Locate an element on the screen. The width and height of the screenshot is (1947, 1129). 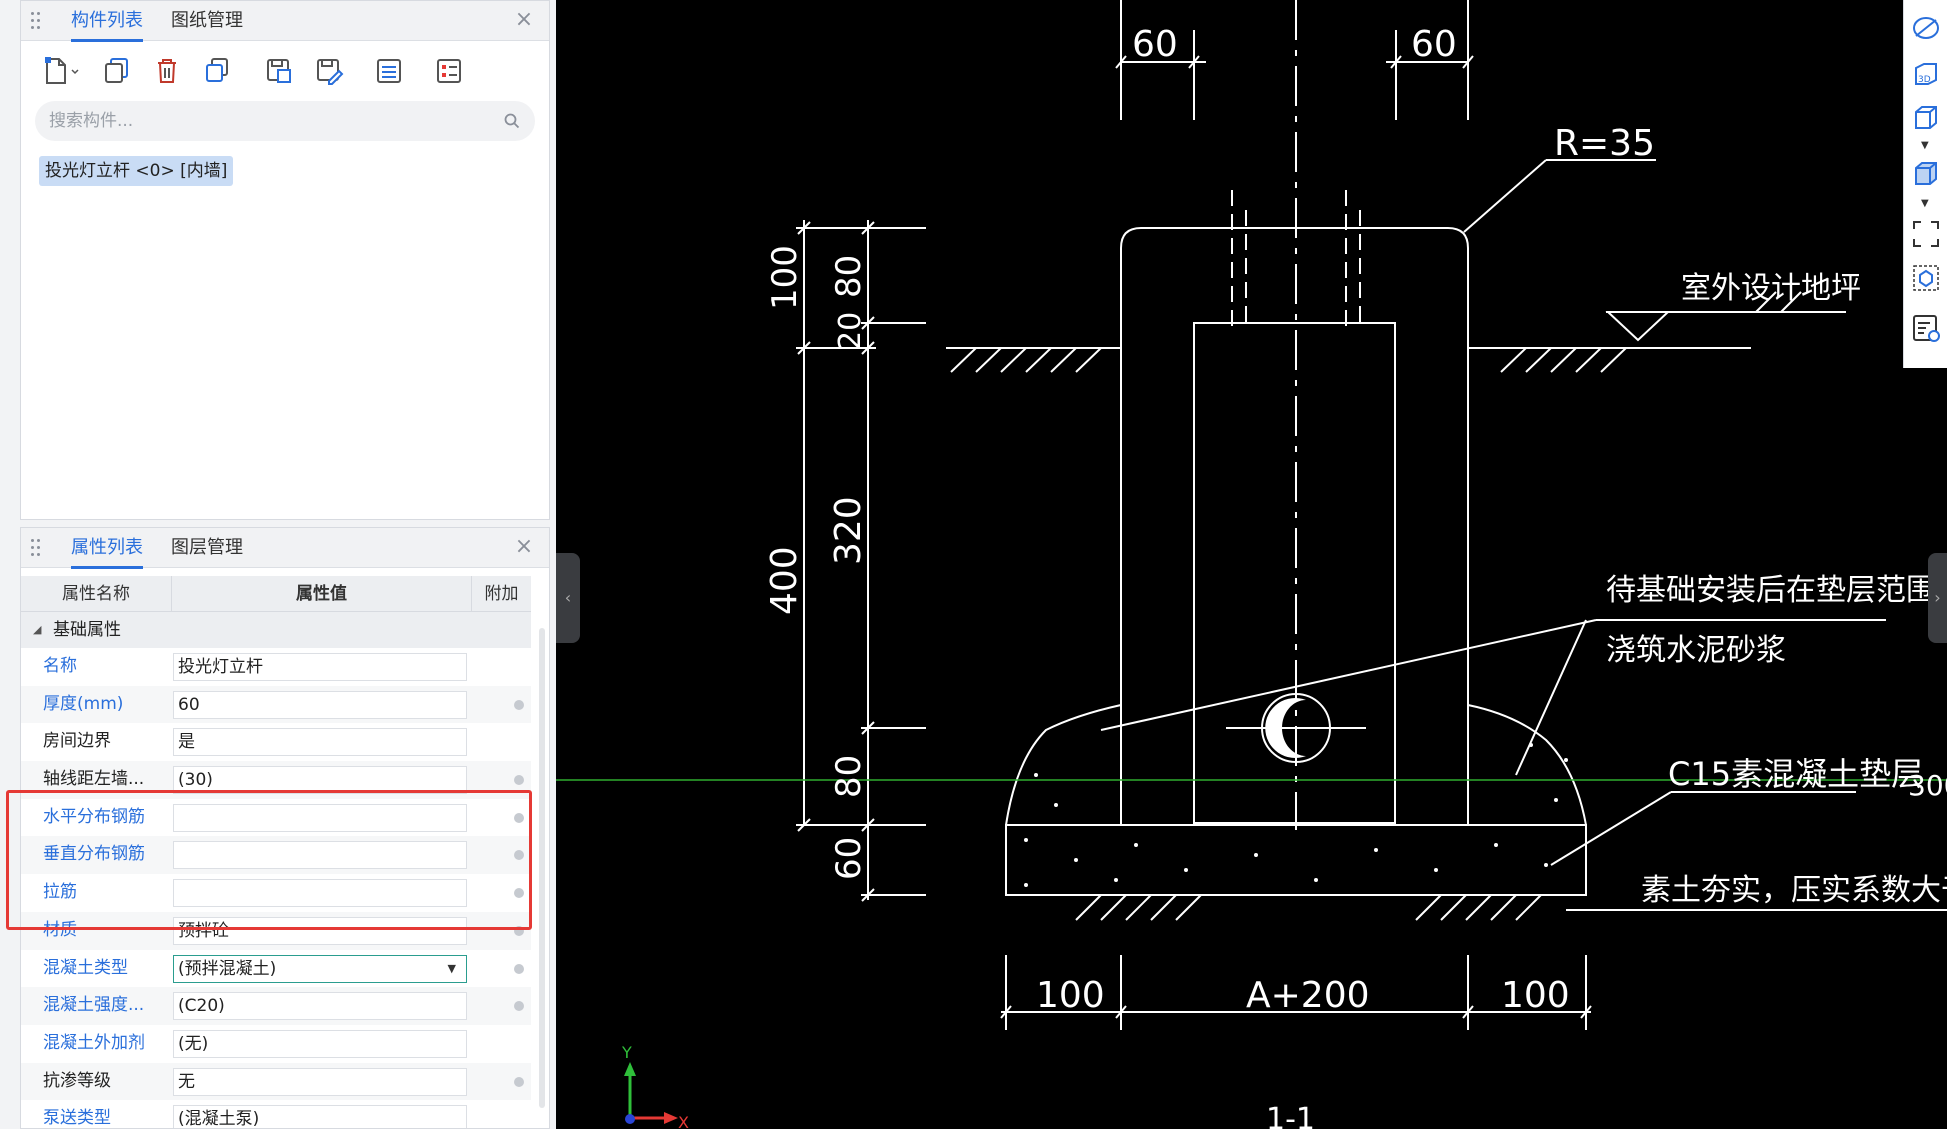
group-label: 基础属性 is located at coordinates (87, 630).